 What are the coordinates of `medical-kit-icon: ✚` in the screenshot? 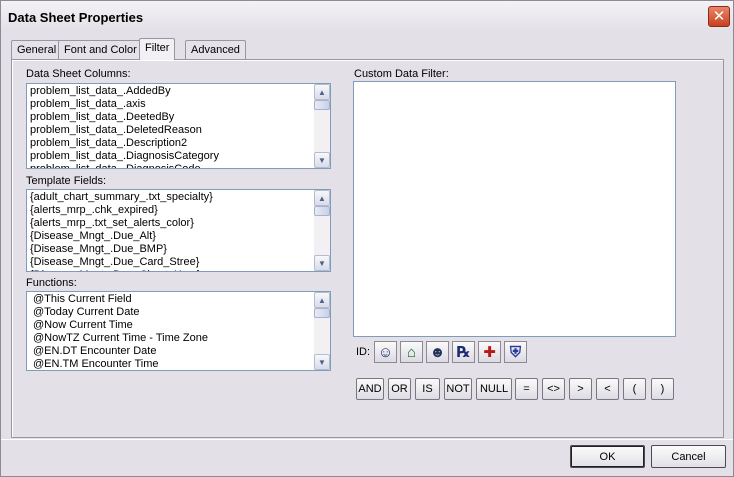 It's located at (489, 352).